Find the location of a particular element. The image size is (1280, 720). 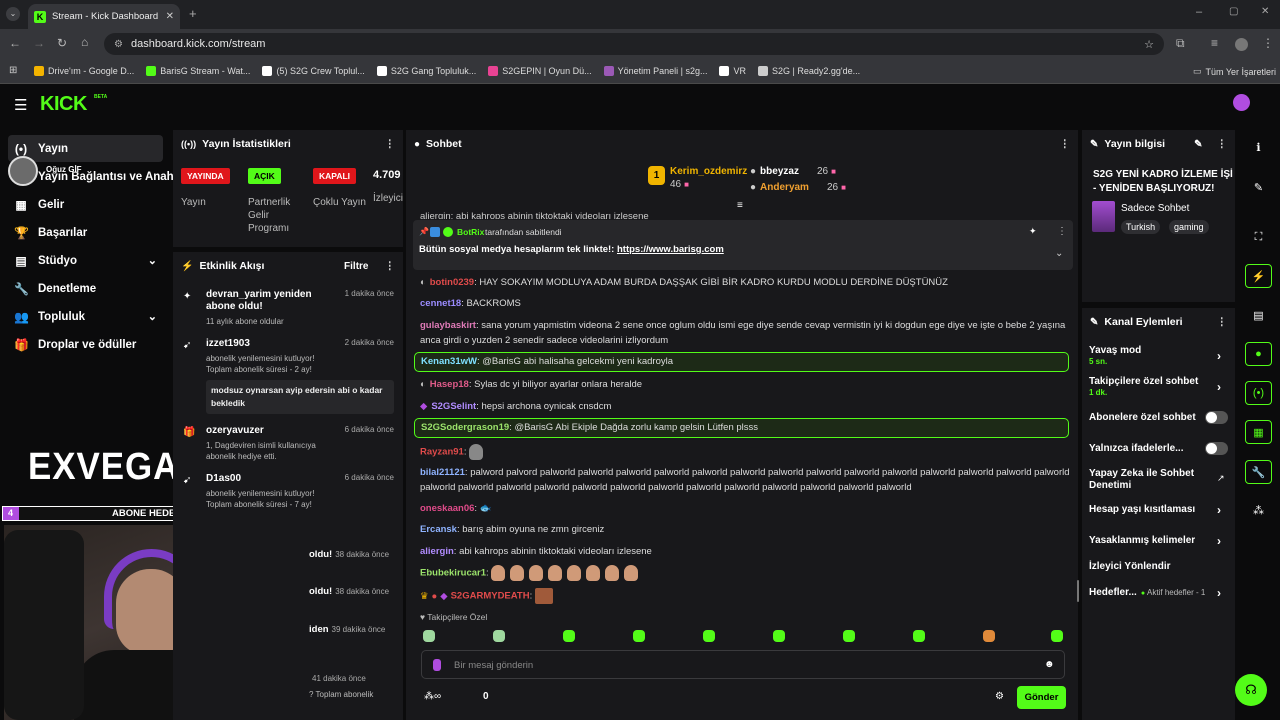

chat-menu-icon: ⋮ is located at coordinates (1065, 144).